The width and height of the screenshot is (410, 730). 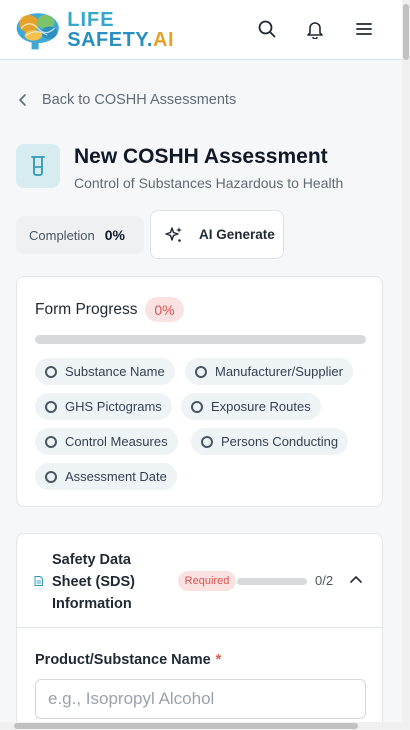 What do you see at coordinates (37, 31) in the screenshot?
I see `brain-logo-icon` at bounding box center [37, 31].